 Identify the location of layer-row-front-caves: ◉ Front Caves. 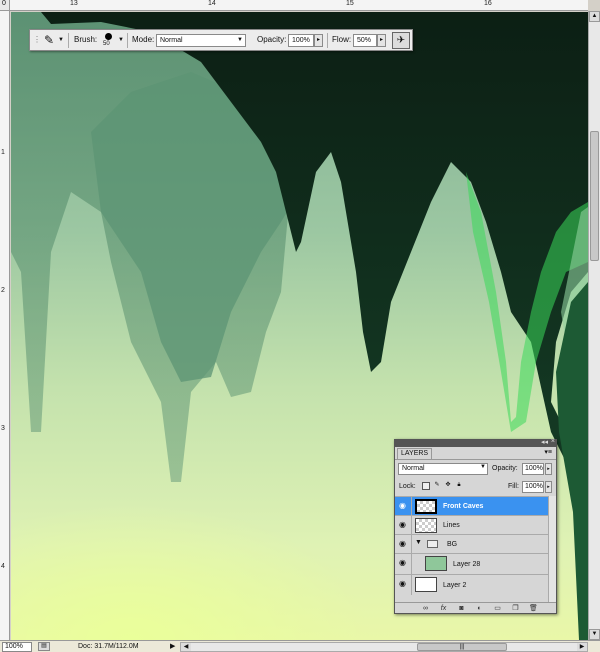
(475, 505).